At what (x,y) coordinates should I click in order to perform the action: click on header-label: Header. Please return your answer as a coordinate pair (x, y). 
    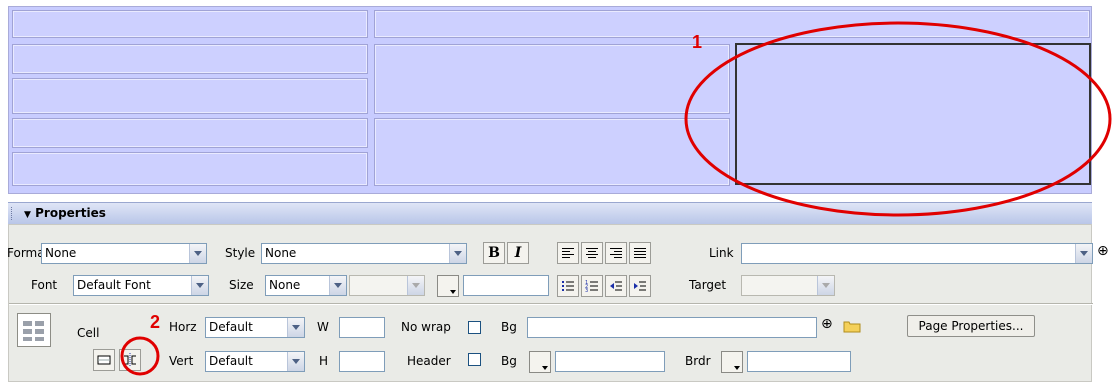
    Looking at the image, I should click on (429, 361).